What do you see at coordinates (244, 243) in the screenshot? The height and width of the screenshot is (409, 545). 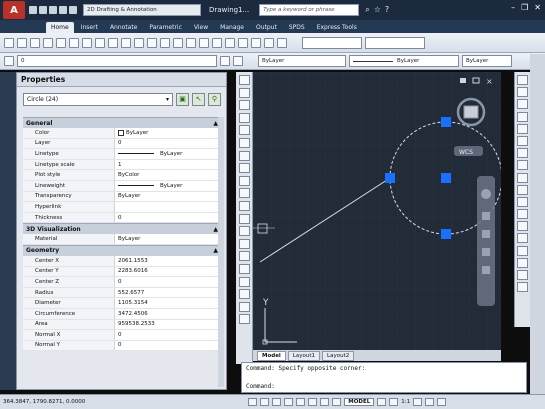 I see `point-icon` at bounding box center [244, 243].